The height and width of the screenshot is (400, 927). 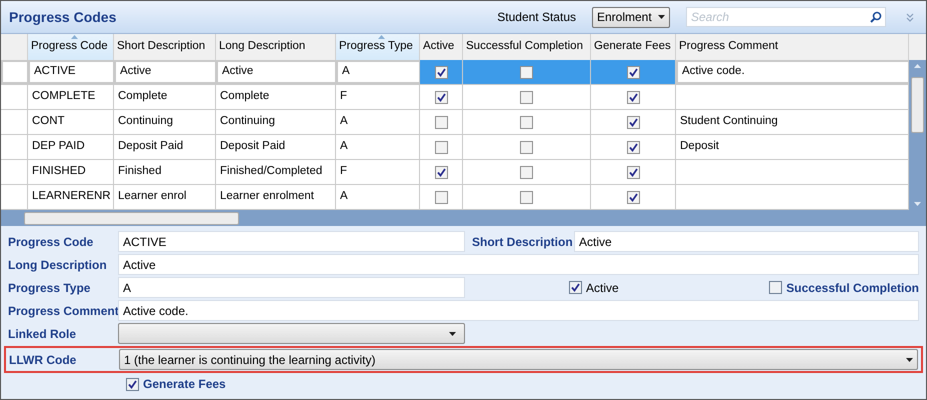 What do you see at coordinates (463, 218) in the screenshot?
I see `horizontal-scrollbar` at bounding box center [463, 218].